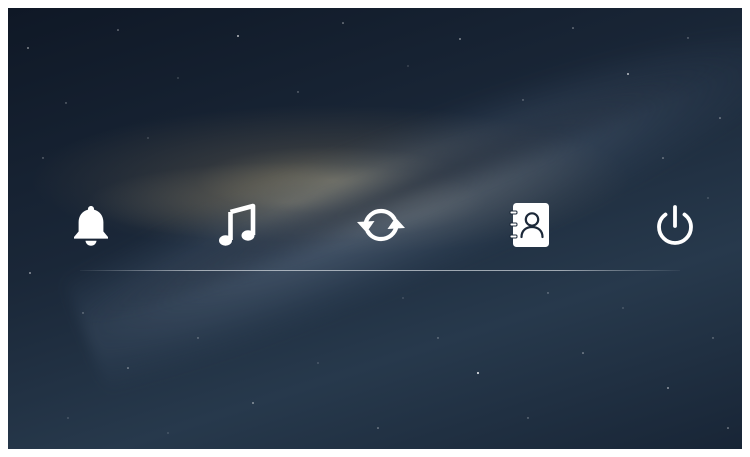 Image resolution: width=750 pixels, height=457 pixels. I want to click on power-icon, so click(675, 225).